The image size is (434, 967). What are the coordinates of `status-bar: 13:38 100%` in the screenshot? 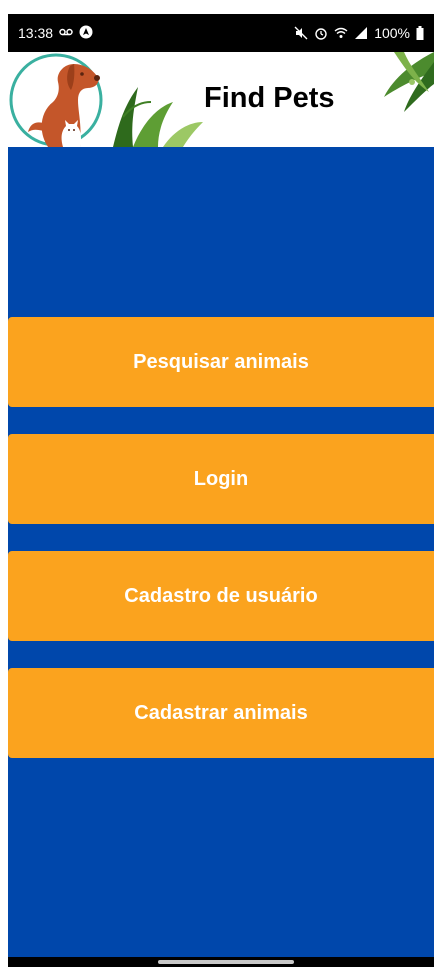 It's located at (221, 33).